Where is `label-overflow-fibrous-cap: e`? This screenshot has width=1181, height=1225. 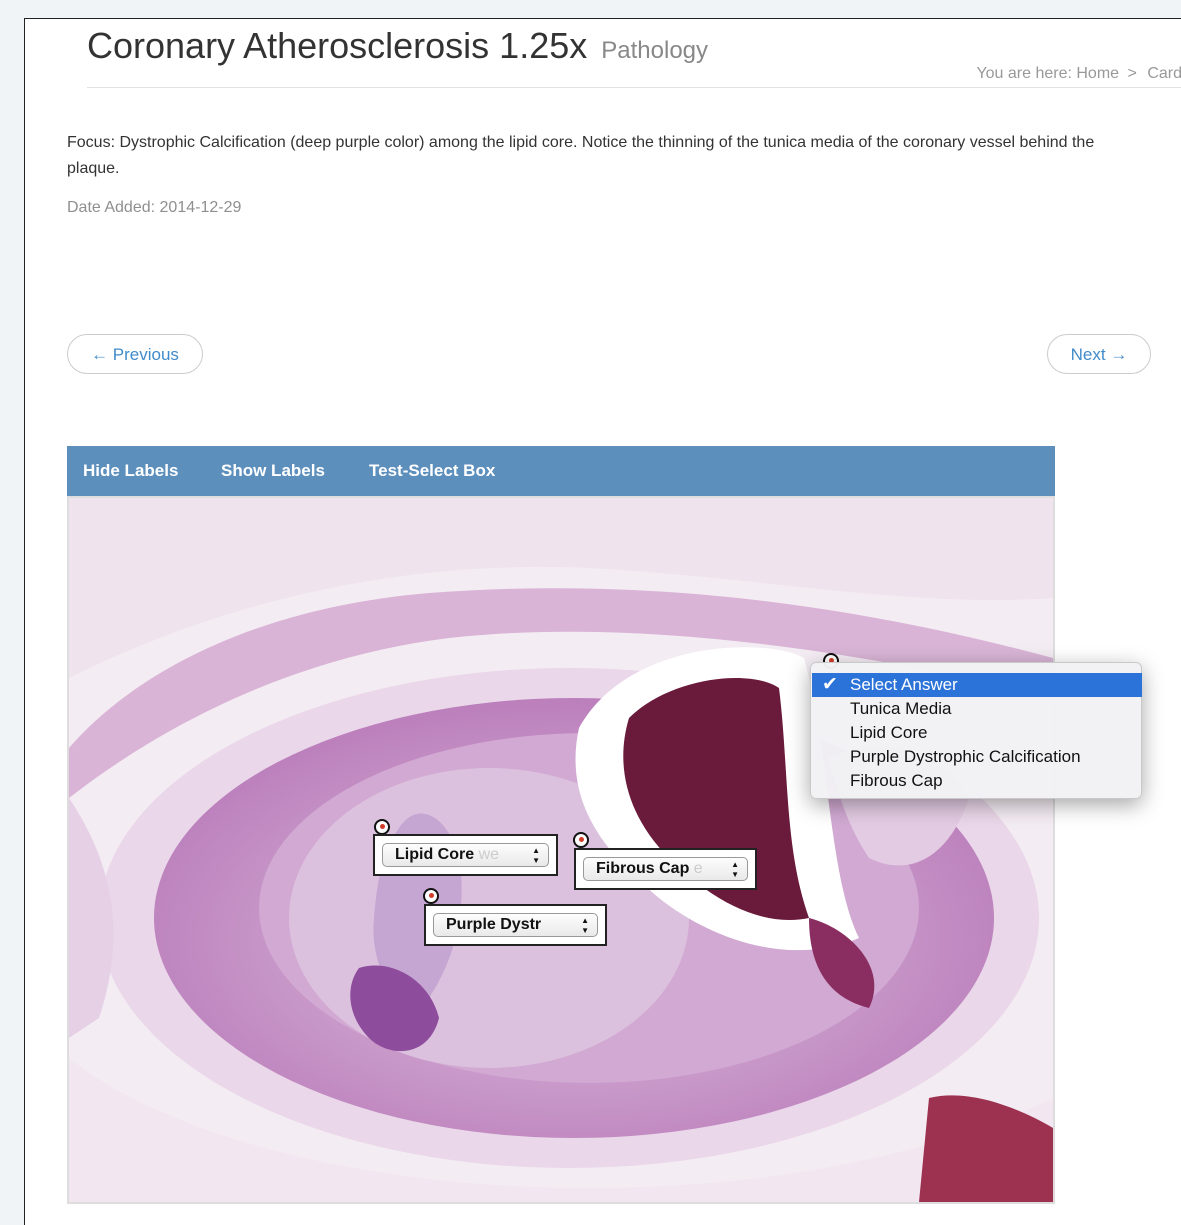
label-overflow-fibrous-cap: e is located at coordinates (698, 868).